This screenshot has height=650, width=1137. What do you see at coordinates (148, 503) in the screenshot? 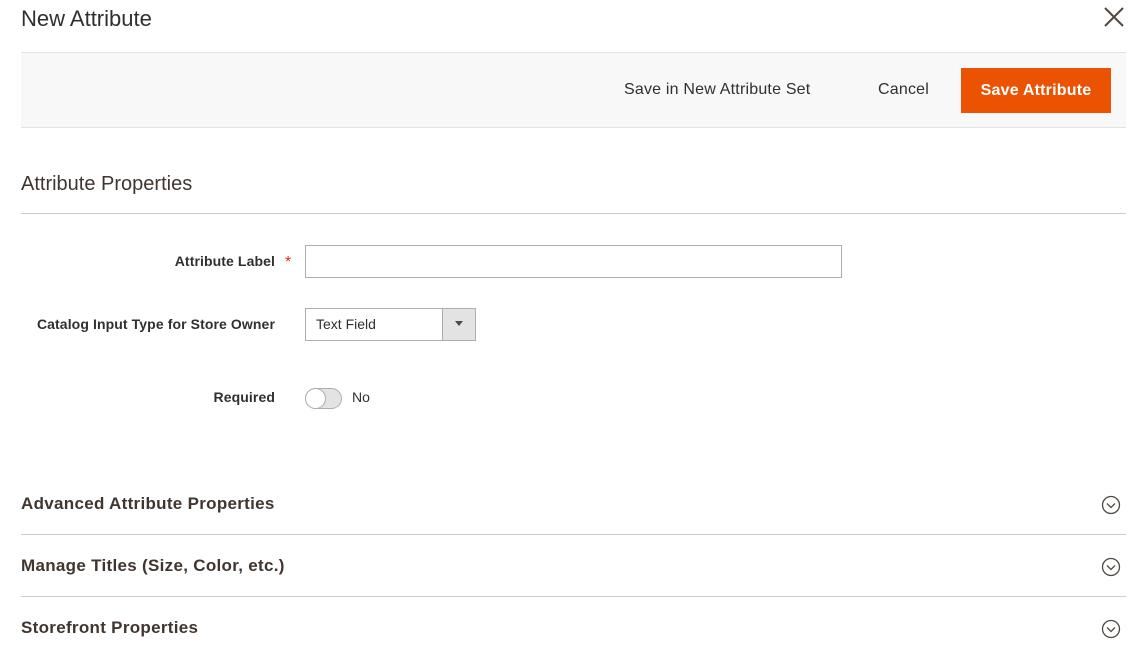
I see `section-title: Advanced Attribute Properties` at bounding box center [148, 503].